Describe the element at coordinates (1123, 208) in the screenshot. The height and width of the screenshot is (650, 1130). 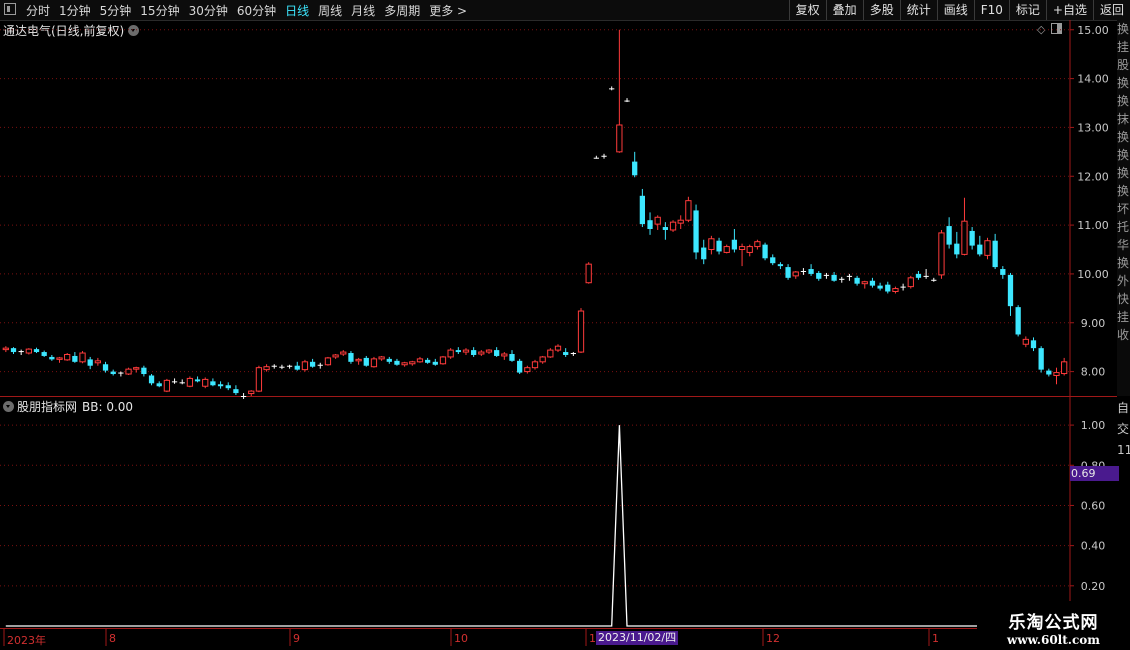
I see `right-info-strip: 换挂股换换抹换换换换坏托华换外快挂收` at that location.